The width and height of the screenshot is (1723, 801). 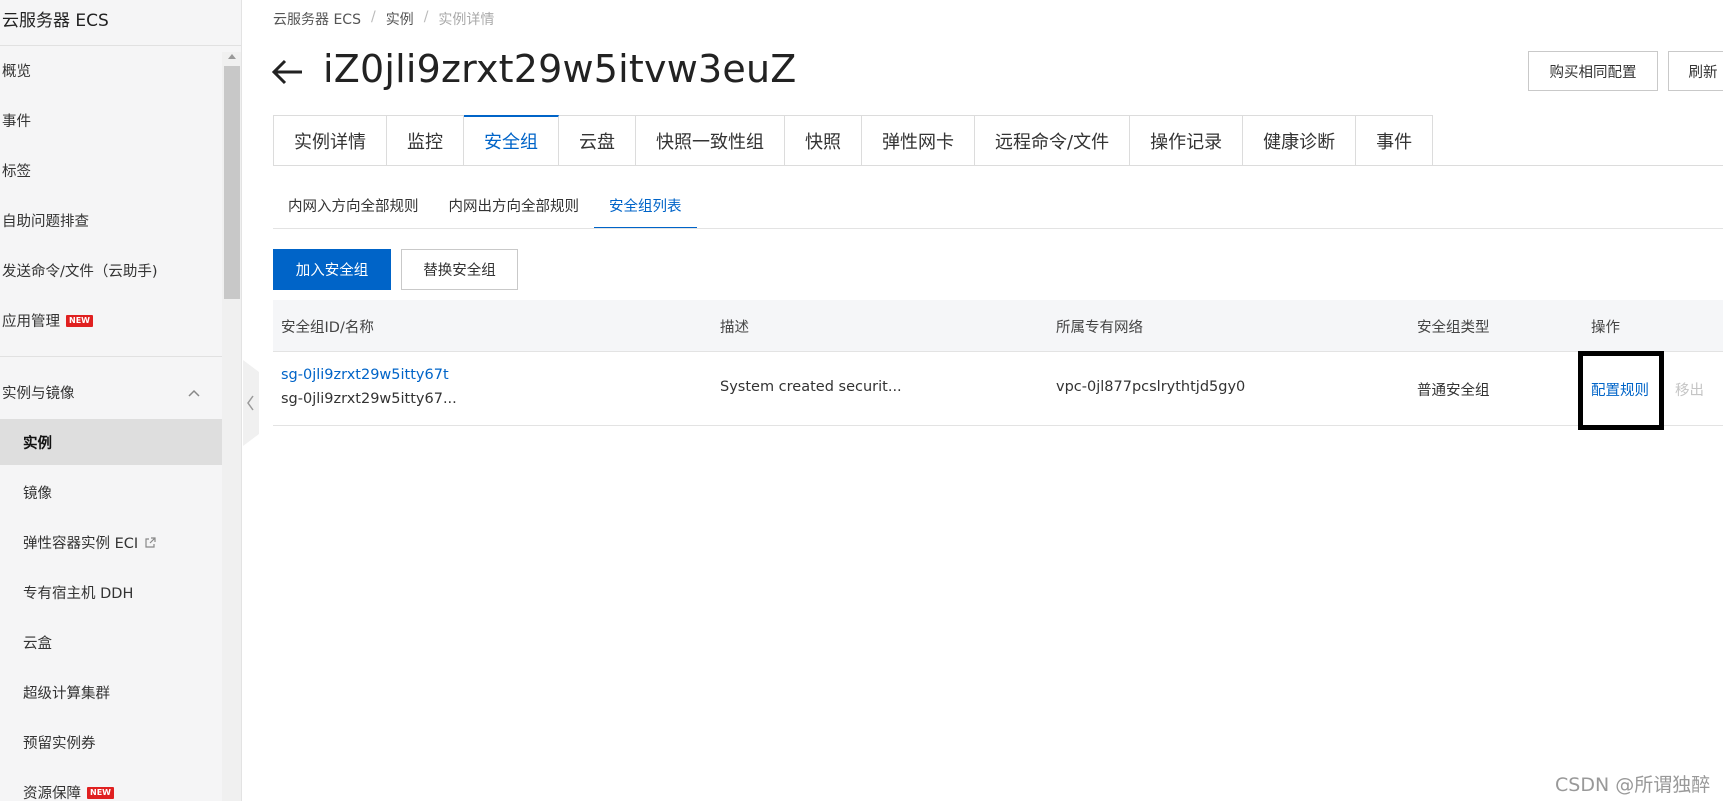 What do you see at coordinates (52, 793) in the screenshot?
I see `sidebar-item-label: 资源保障` at bounding box center [52, 793].